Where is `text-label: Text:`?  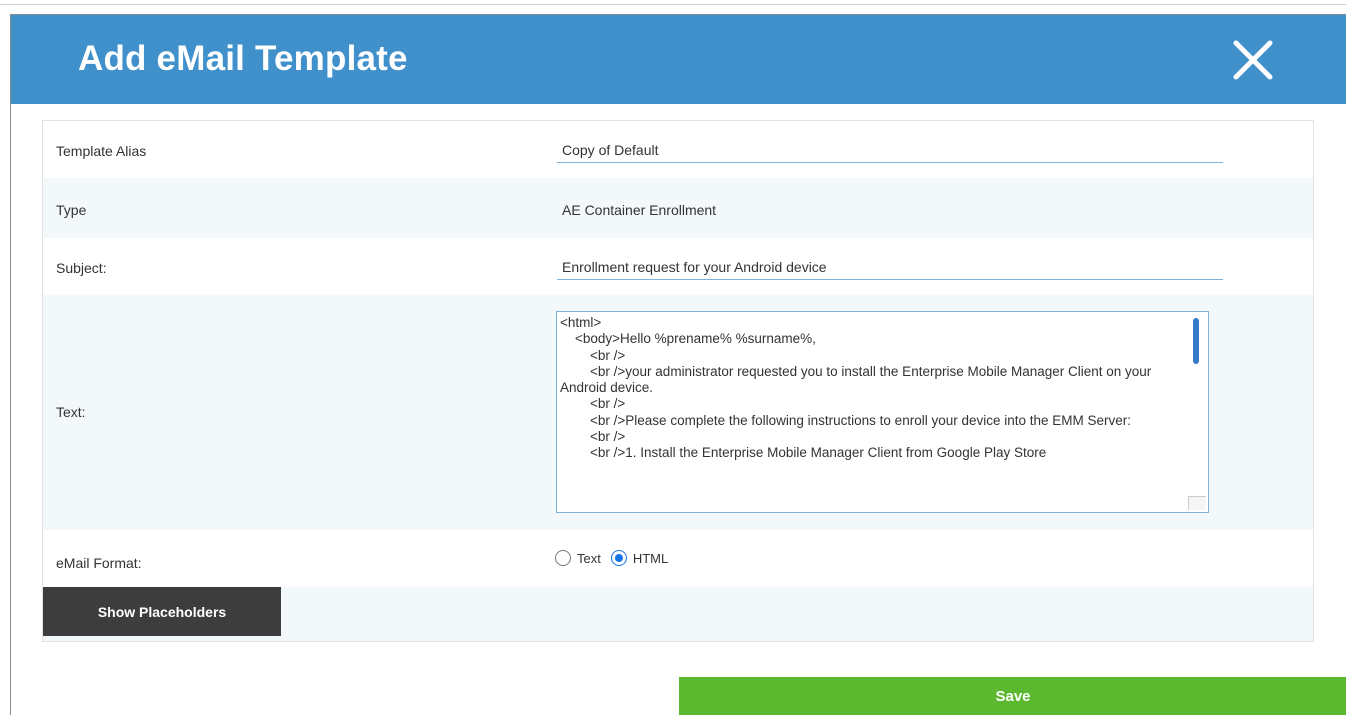
text-label: Text: is located at coordinates (71, 412).